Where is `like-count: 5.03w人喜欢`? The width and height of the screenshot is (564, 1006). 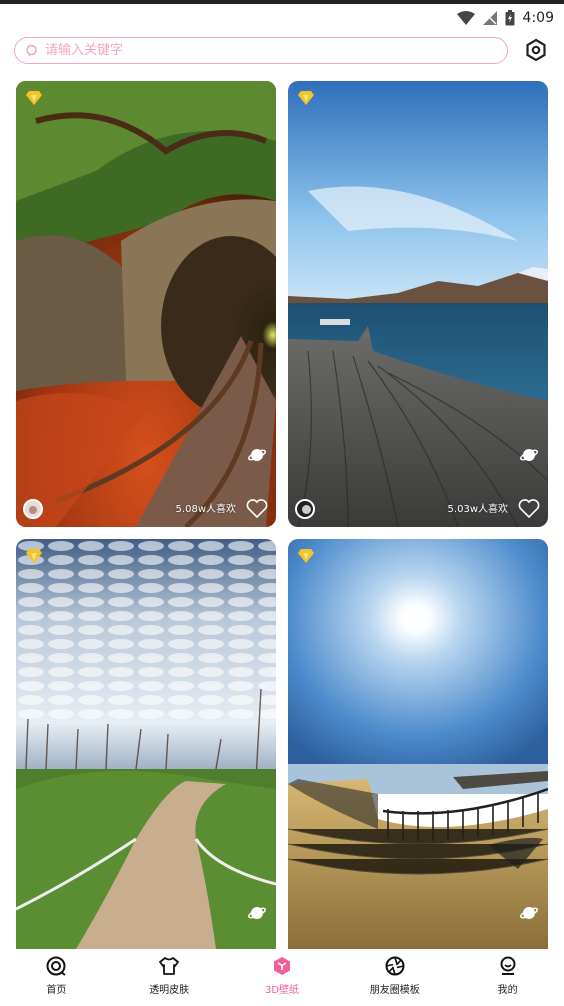
like-count: 5.03w人喜欢 is located at coordinates (477, 509).